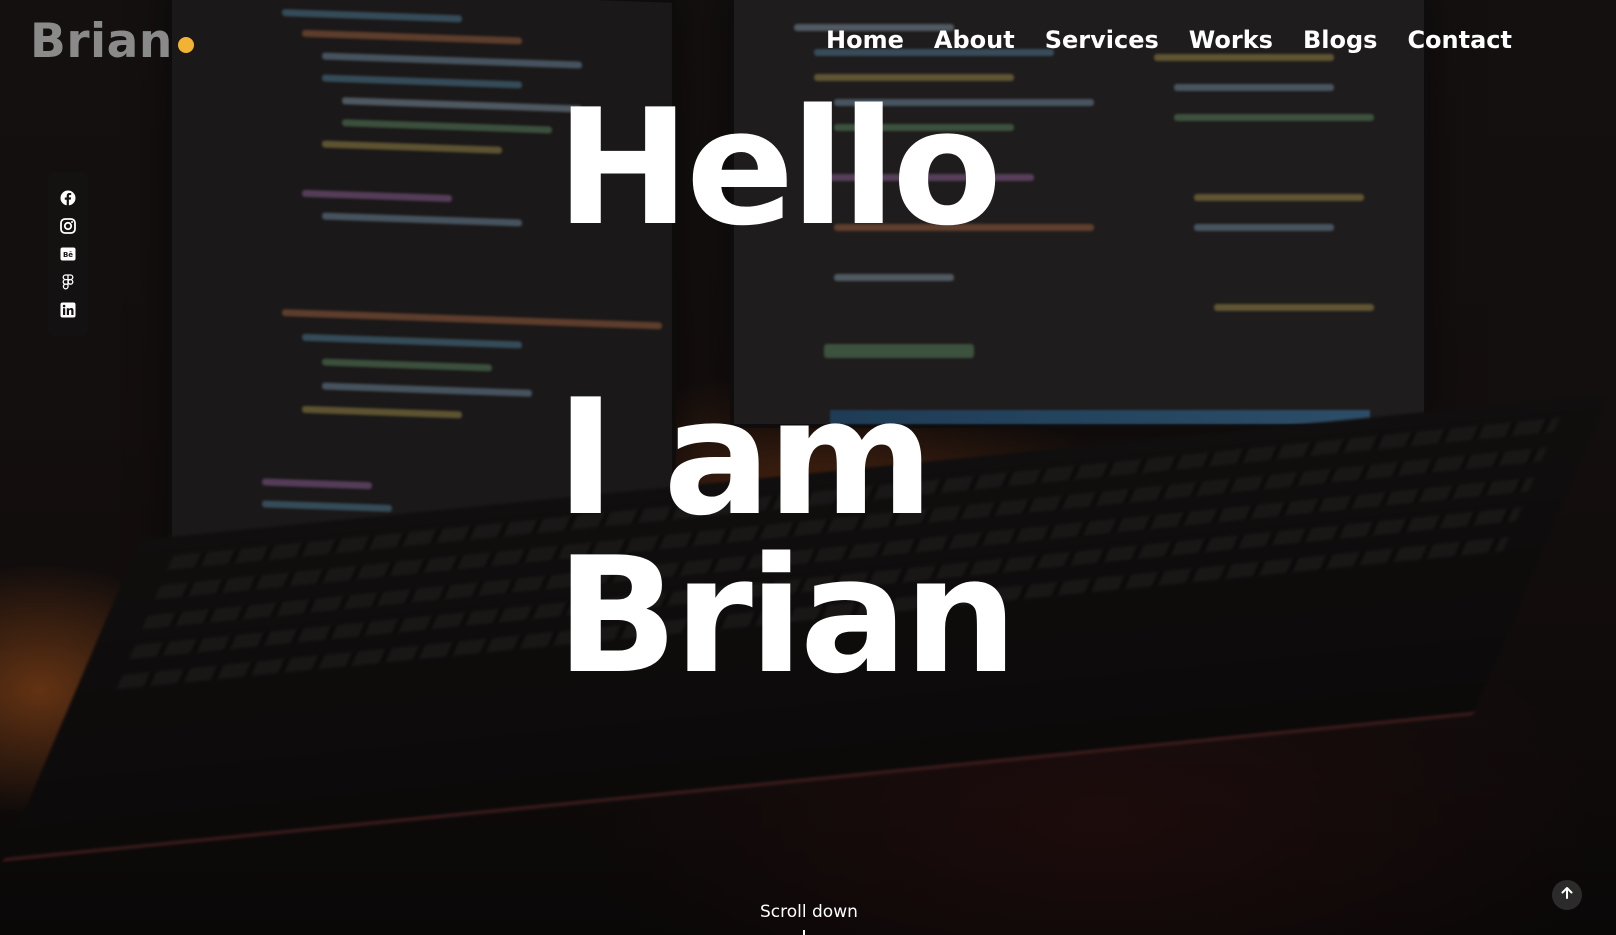 This screenshot has width=1616, height=935. What do you see at coordinates (787, 615) in the screenshot?
I see `hero-name: Brian` at bounding box center [787, 615].